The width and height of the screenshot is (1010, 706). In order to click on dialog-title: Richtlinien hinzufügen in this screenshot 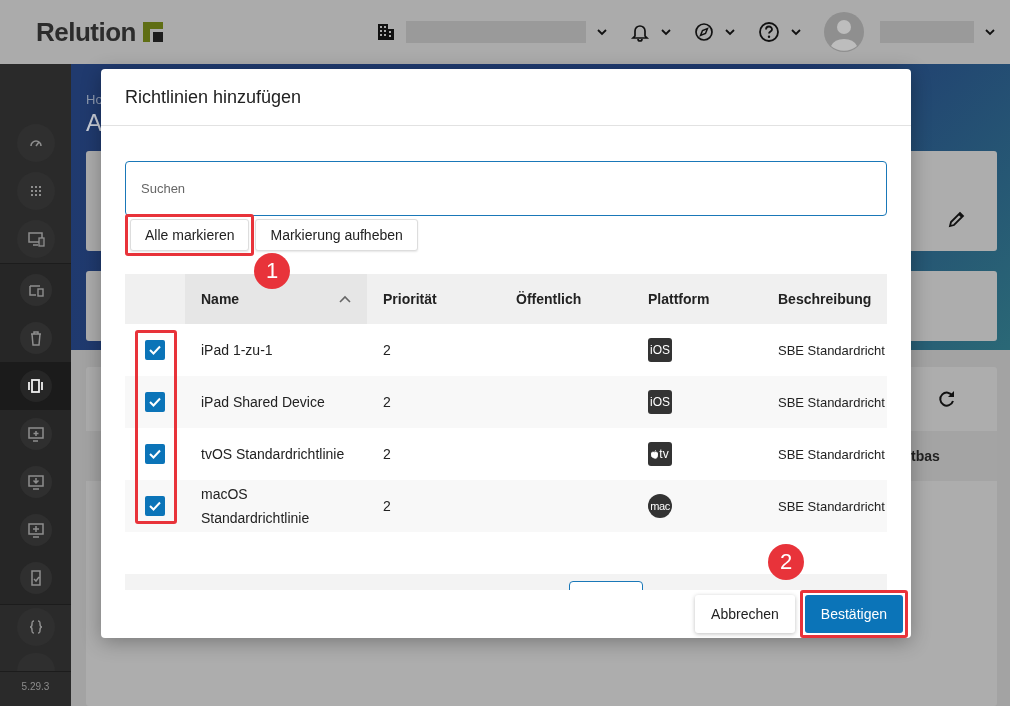, I will do `click(213, 97)`.